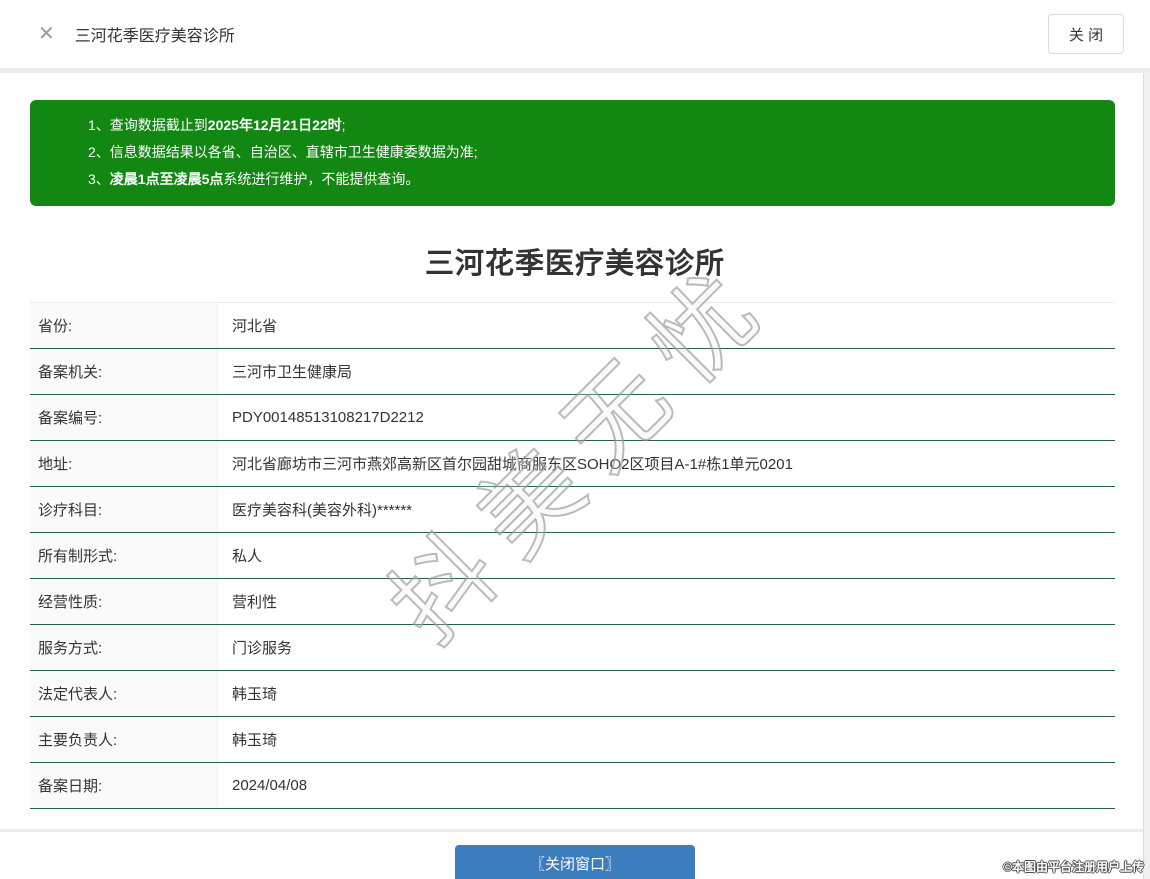  What do you see at coordinates (124, 417) in the screenshot?
I see `row-label: 备案编号:` at bounding box center [124, 417].